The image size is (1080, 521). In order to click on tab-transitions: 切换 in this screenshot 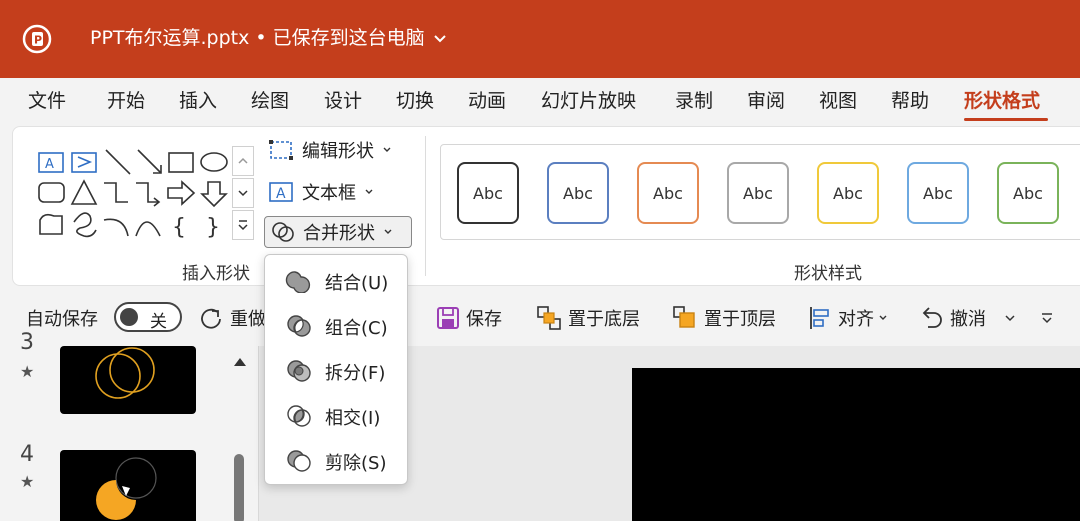, I will do `click(415, 101)`.